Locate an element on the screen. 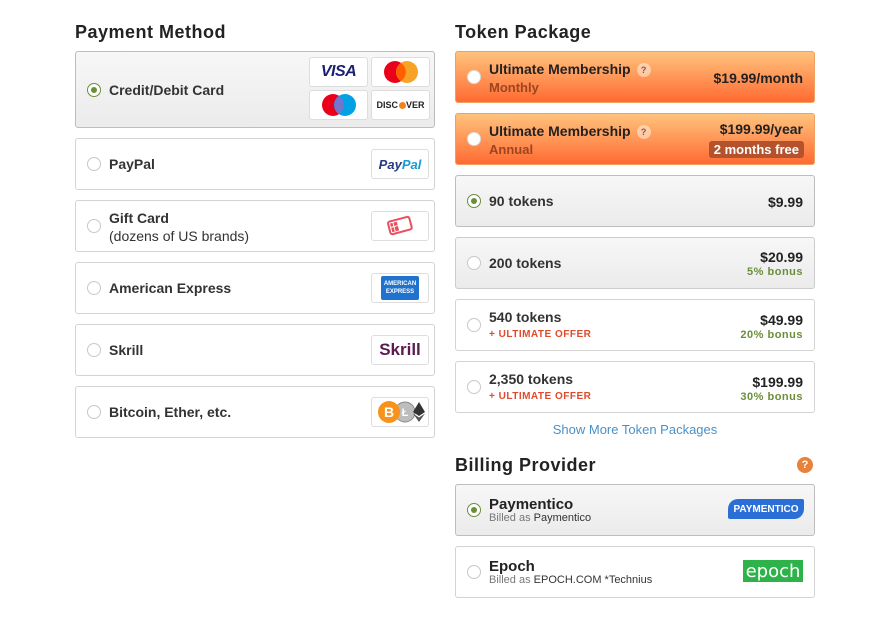 This screenshot has width=888, height=619. provider-name: Epoch is located at coordinates (512, 566).